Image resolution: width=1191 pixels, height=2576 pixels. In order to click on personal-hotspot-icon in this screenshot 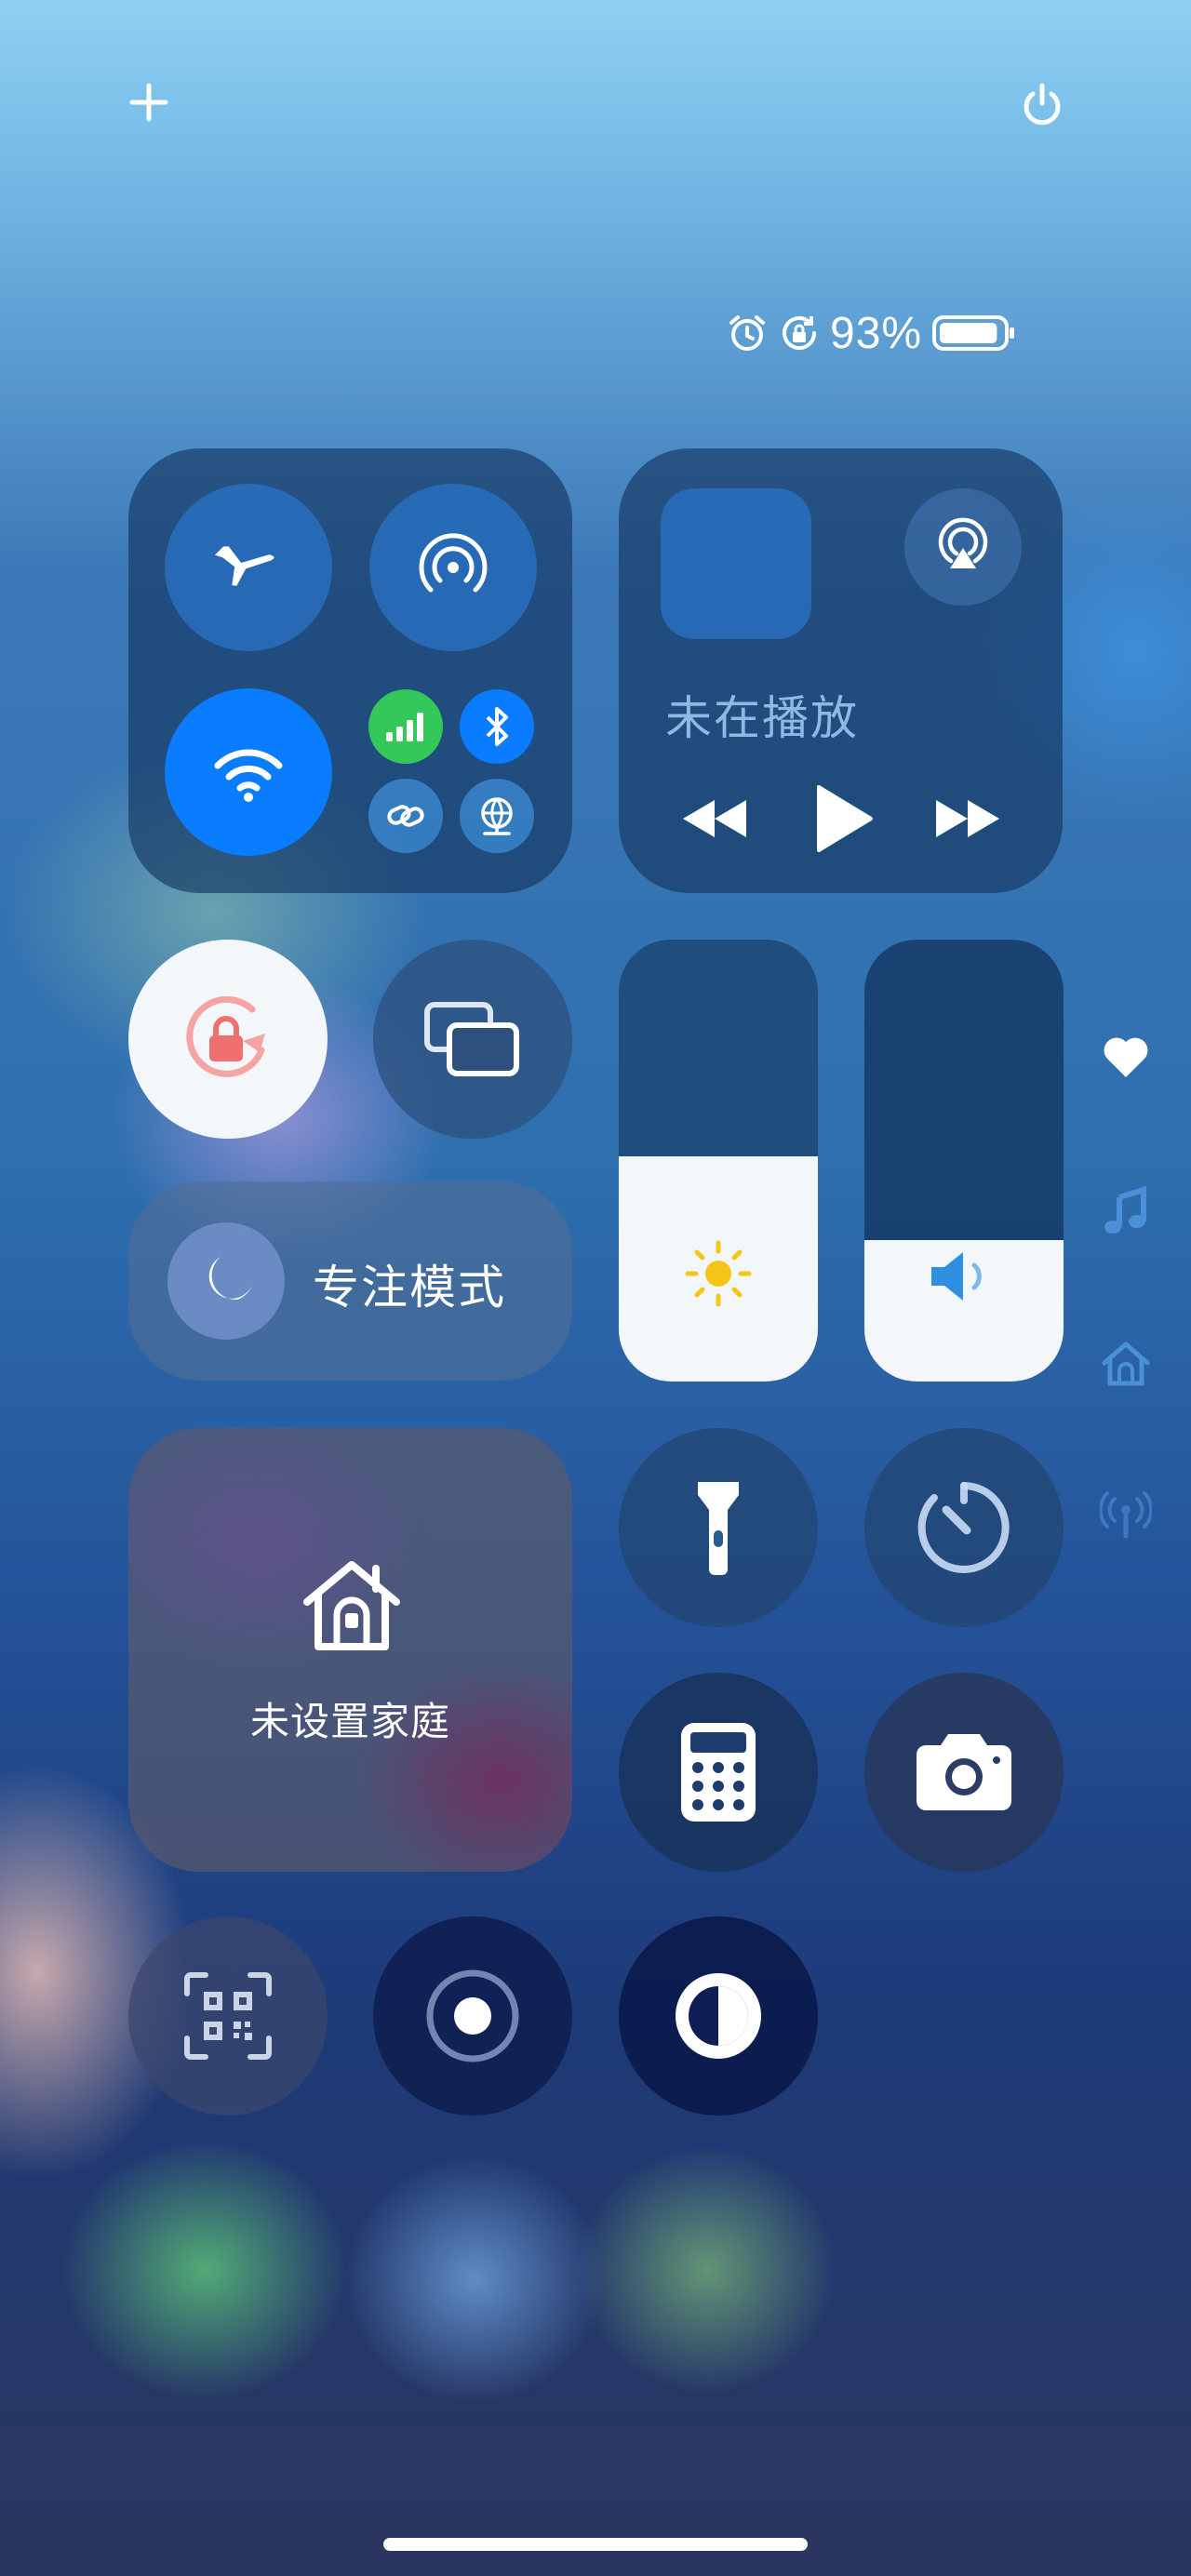, I will do `click(405, 816)`.